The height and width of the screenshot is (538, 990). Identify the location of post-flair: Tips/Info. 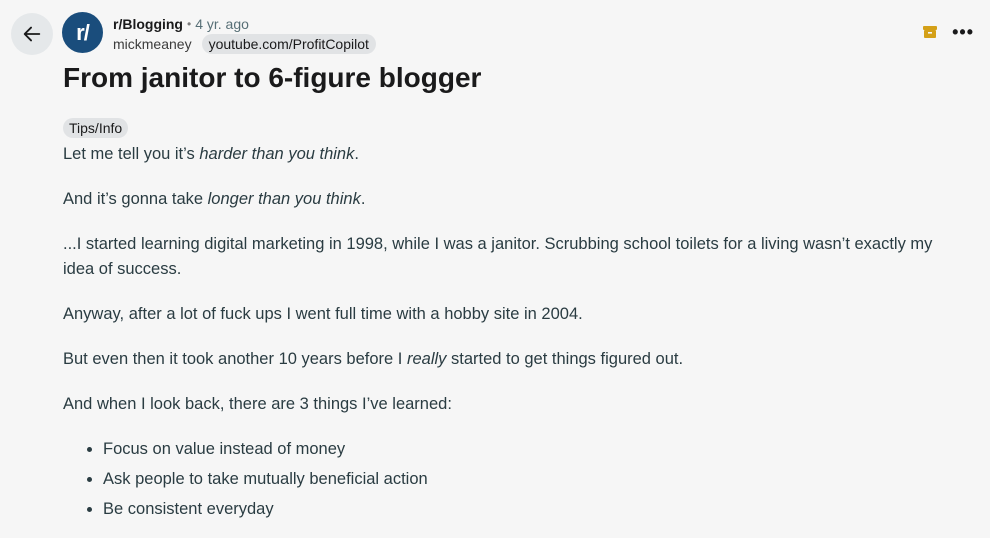
(96, 128).